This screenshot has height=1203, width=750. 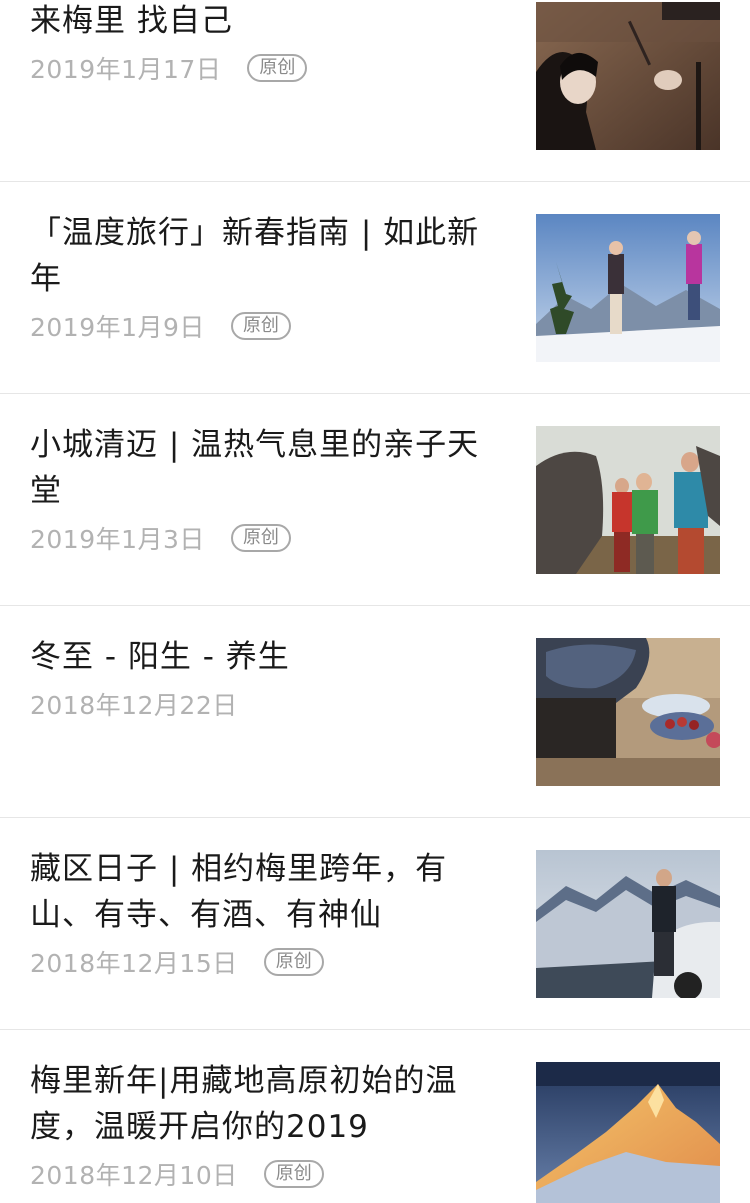 I want to click on article-meta: 2019年1月9日 原创, so click(x=265, y=326).